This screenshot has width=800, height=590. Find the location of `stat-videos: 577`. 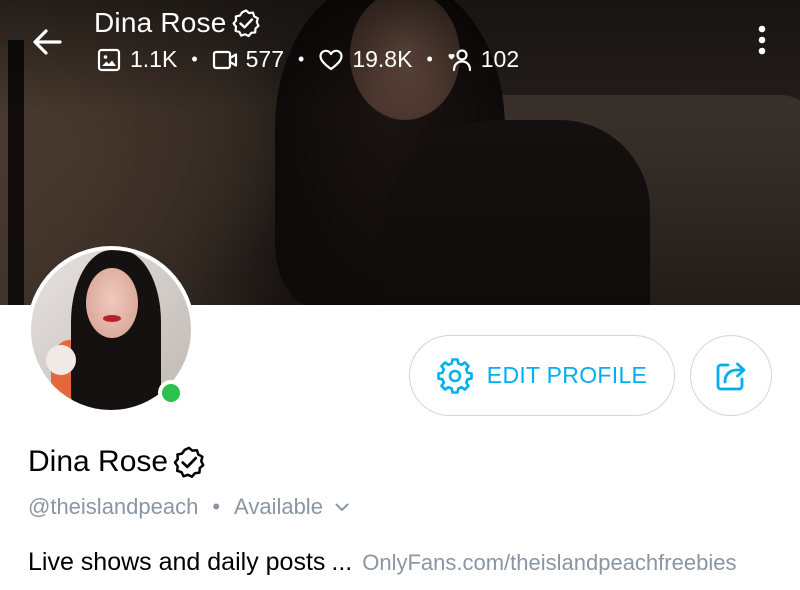

stat-videos: 577 is located at coordinates (248, 59).